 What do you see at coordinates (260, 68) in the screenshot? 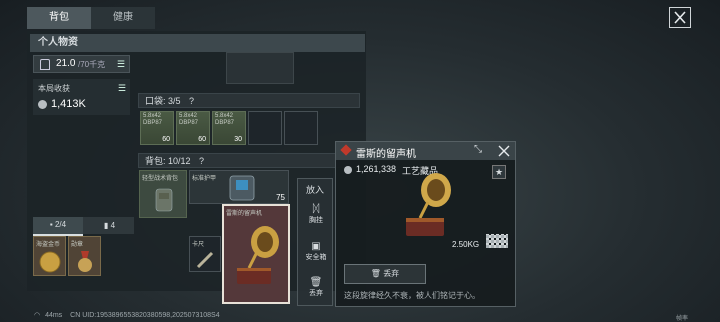
I see `top-slot` at bounding box center [260, 68].